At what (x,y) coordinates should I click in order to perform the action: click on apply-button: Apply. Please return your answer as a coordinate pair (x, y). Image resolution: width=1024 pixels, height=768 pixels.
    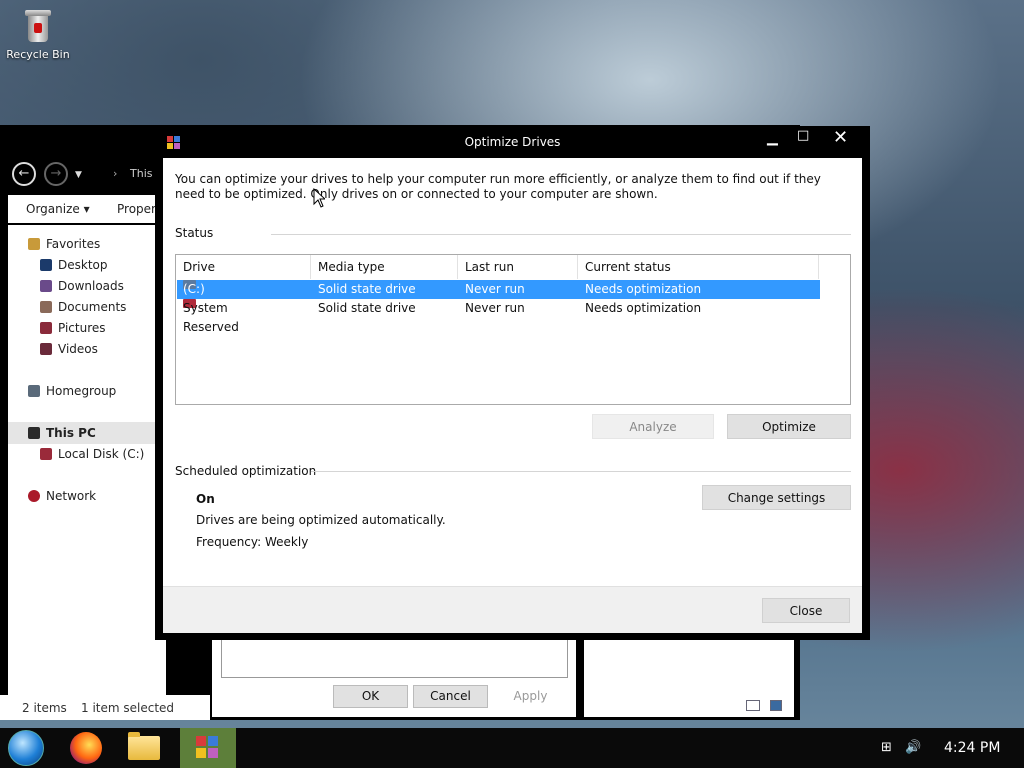
    Looking at the image, I should click on (530, 696).